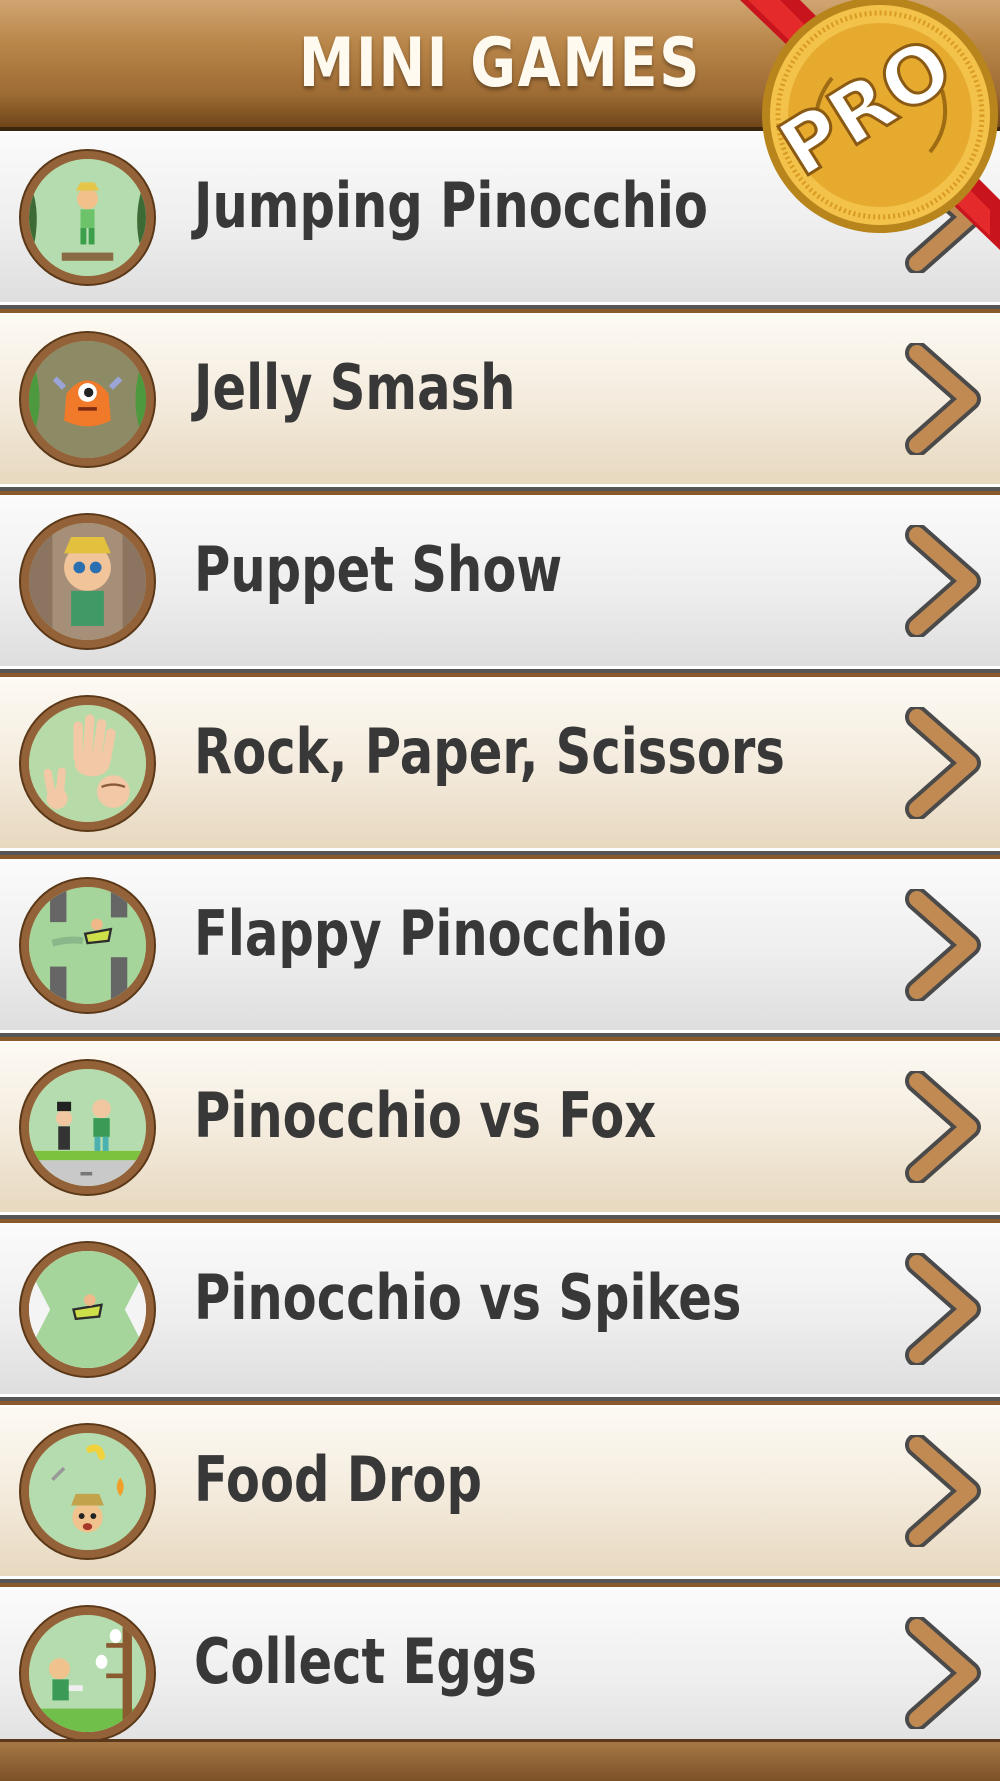 The width and height of the screenshot is (1000, 1781). I want to click on game-row-jelly-smash: Jelly Smash, so click(500, 400).